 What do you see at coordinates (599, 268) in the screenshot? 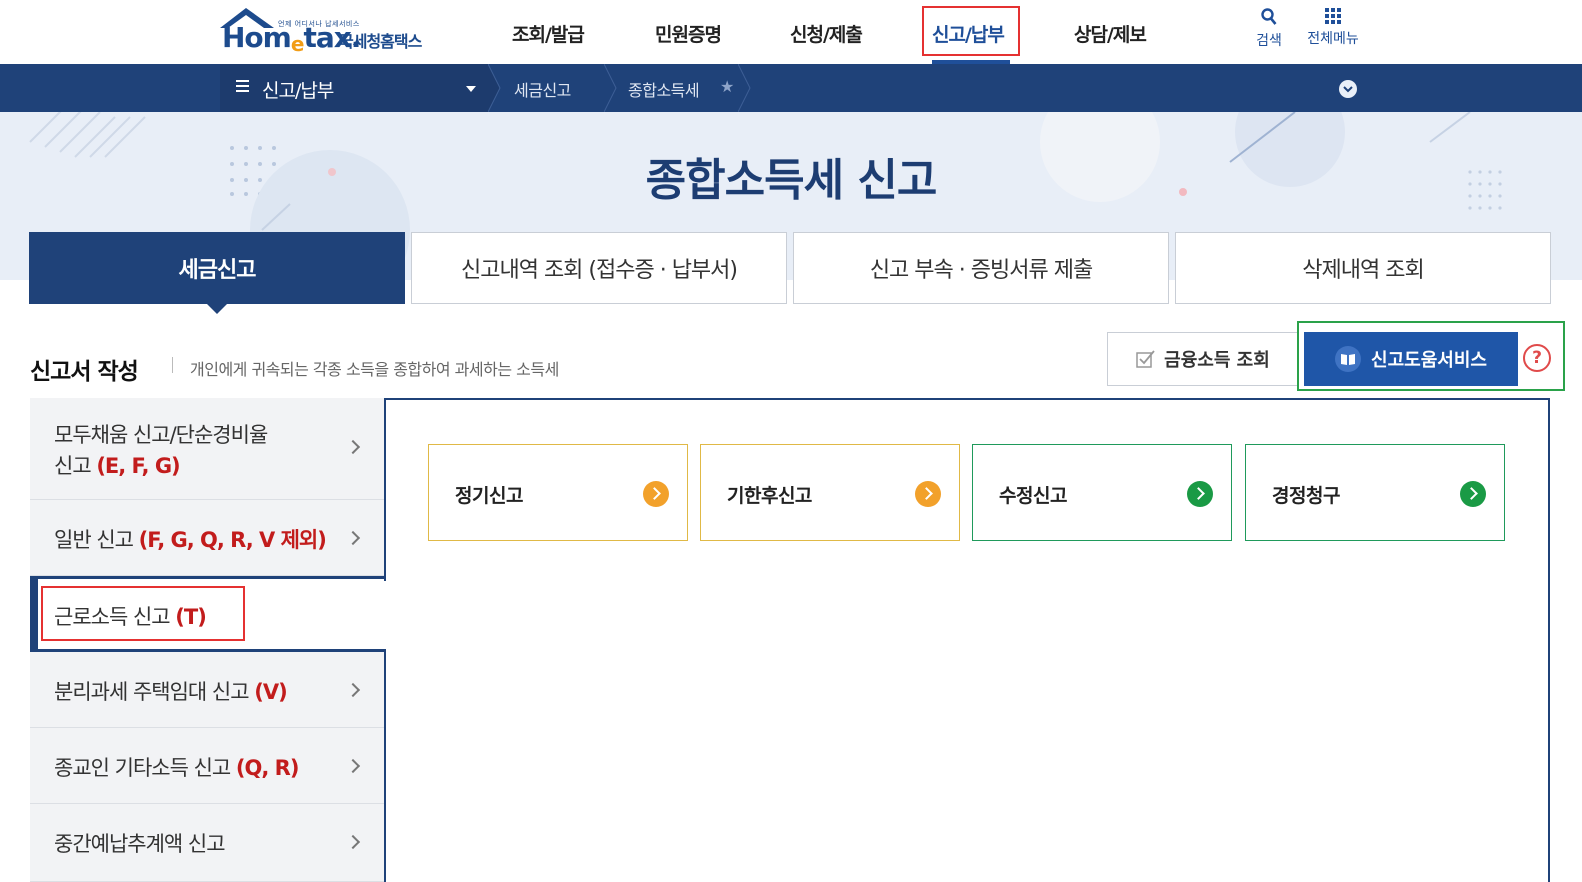
I see `tab-filing-history: 신고내역 조회 (접수증 · 납부서)` at bounding box center [599, 268].